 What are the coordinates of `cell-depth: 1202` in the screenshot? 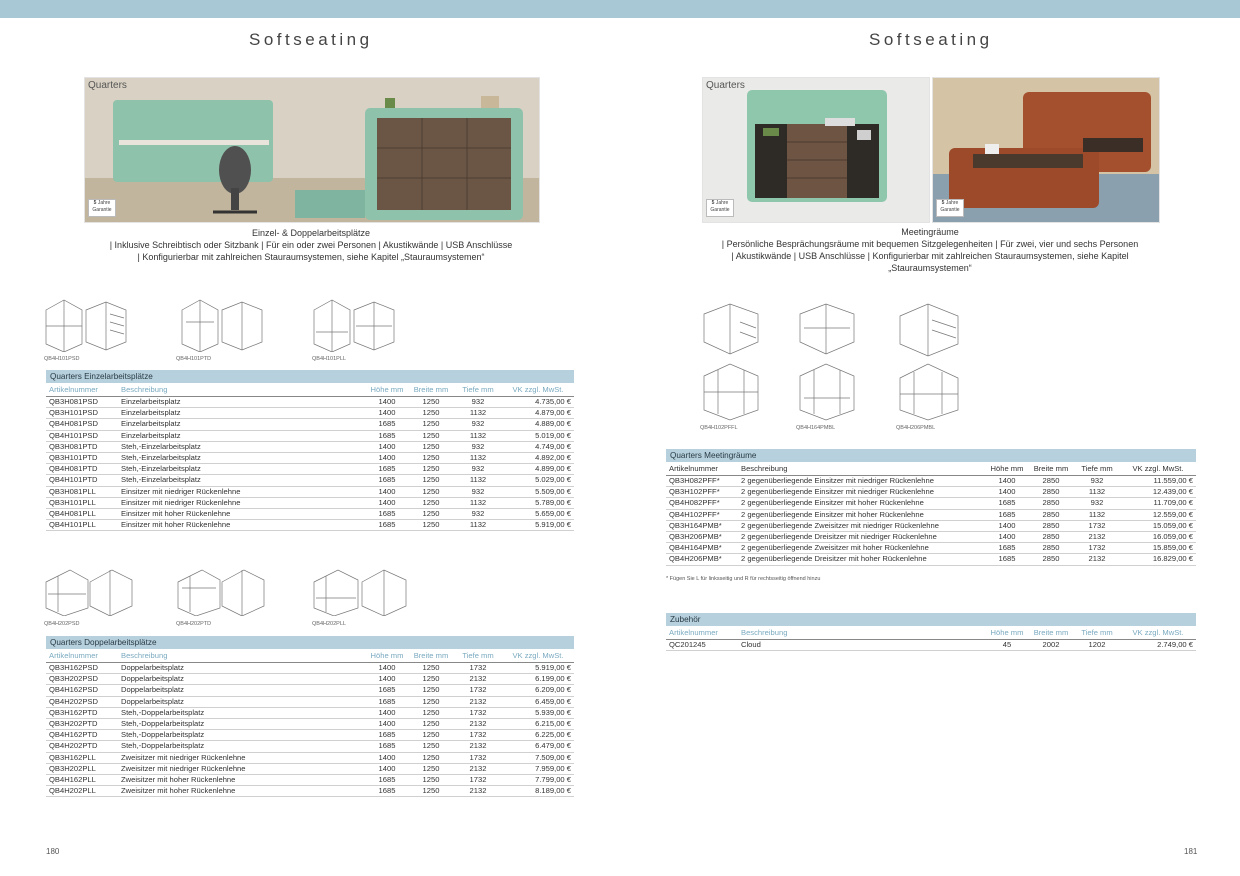 It's located at (1097, 645).